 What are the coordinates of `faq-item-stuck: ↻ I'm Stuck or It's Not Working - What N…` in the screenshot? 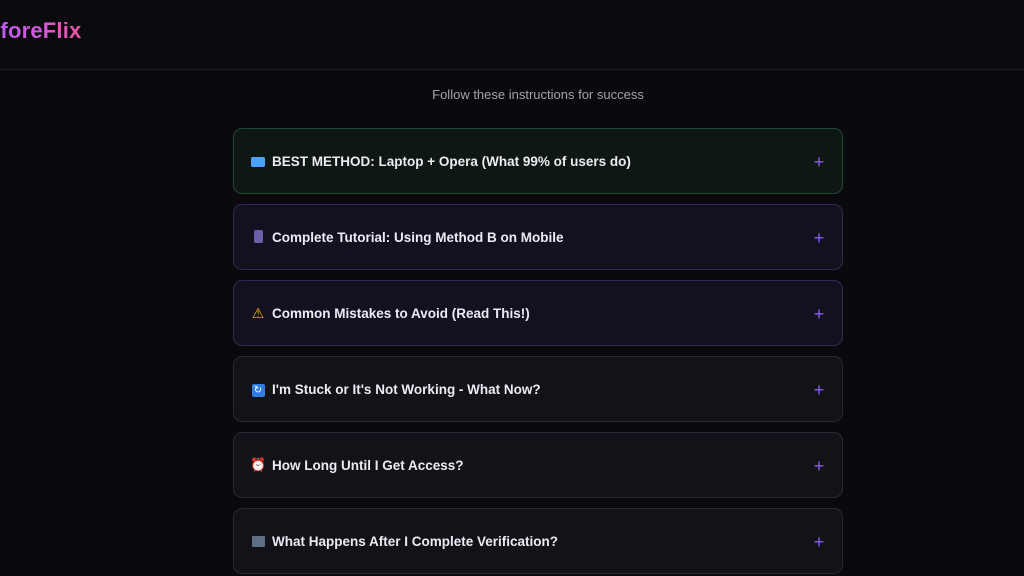 It's located at (538, 389).